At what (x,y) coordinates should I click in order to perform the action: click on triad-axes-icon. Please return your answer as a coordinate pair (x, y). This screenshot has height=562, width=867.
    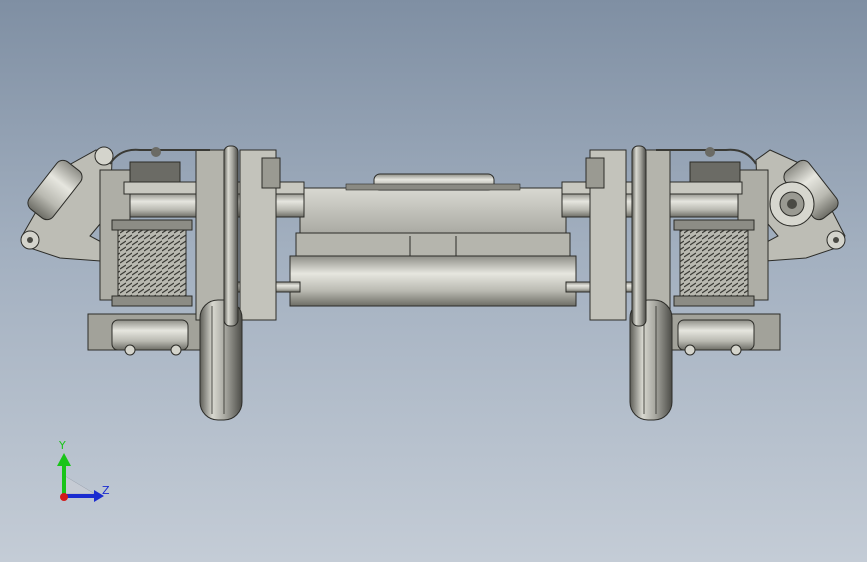
    Looking at the image, I should click on (80, 477).